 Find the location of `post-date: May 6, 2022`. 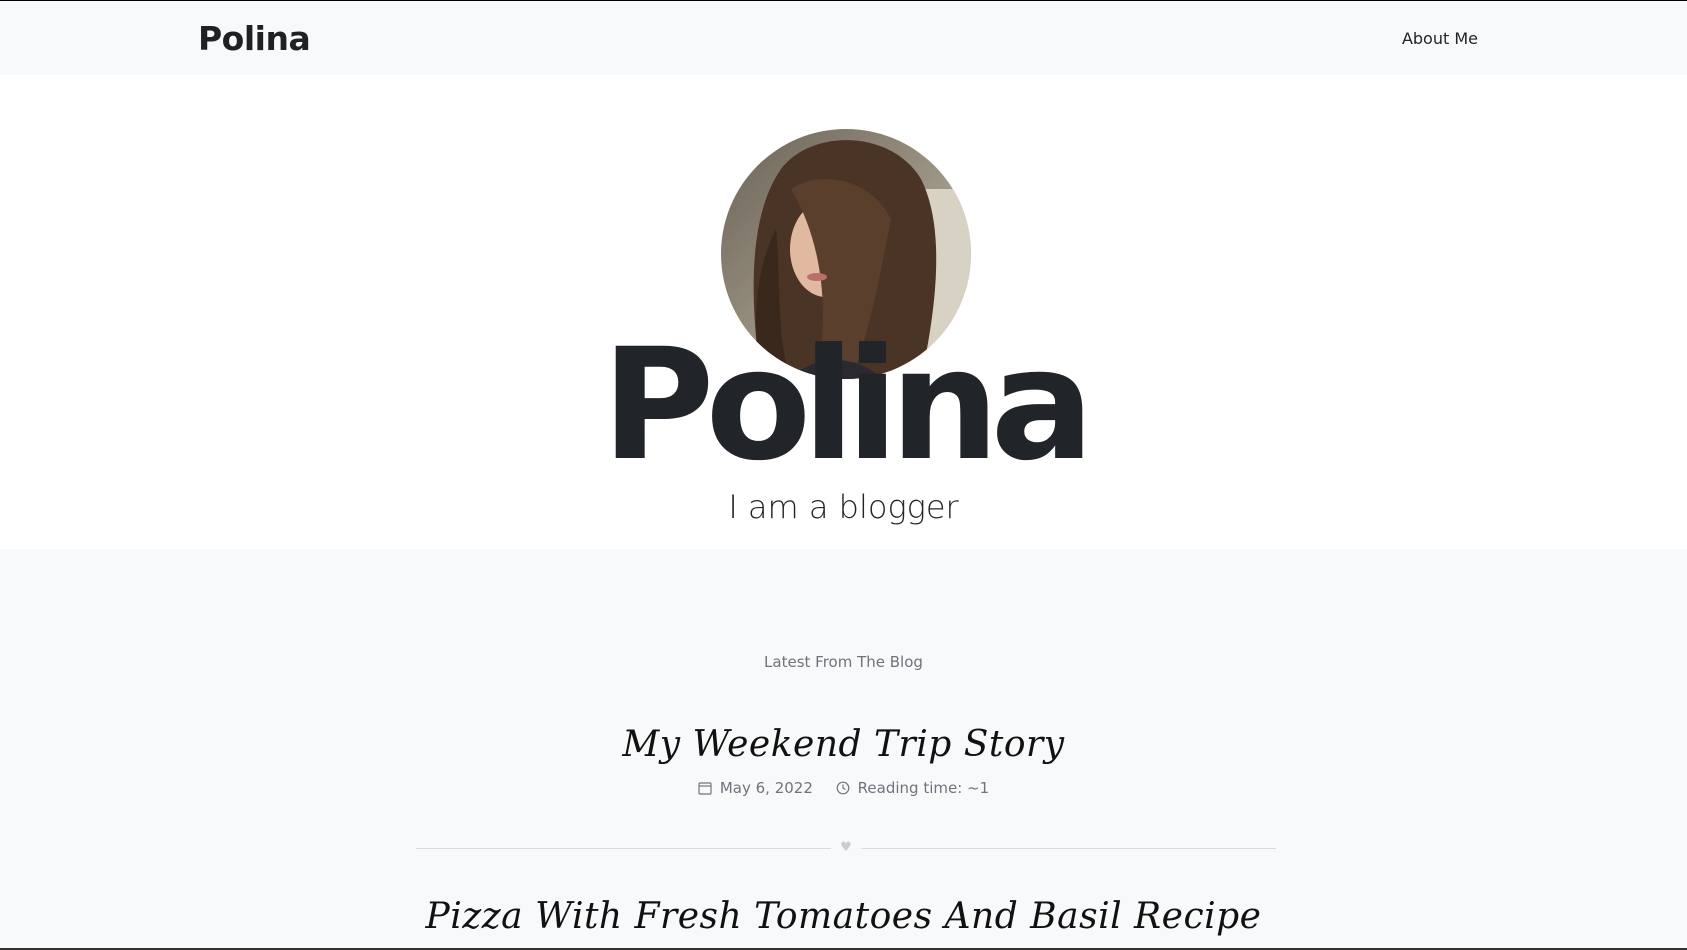

post-date: May 6, 2022 is located at coordinates (755, 788).